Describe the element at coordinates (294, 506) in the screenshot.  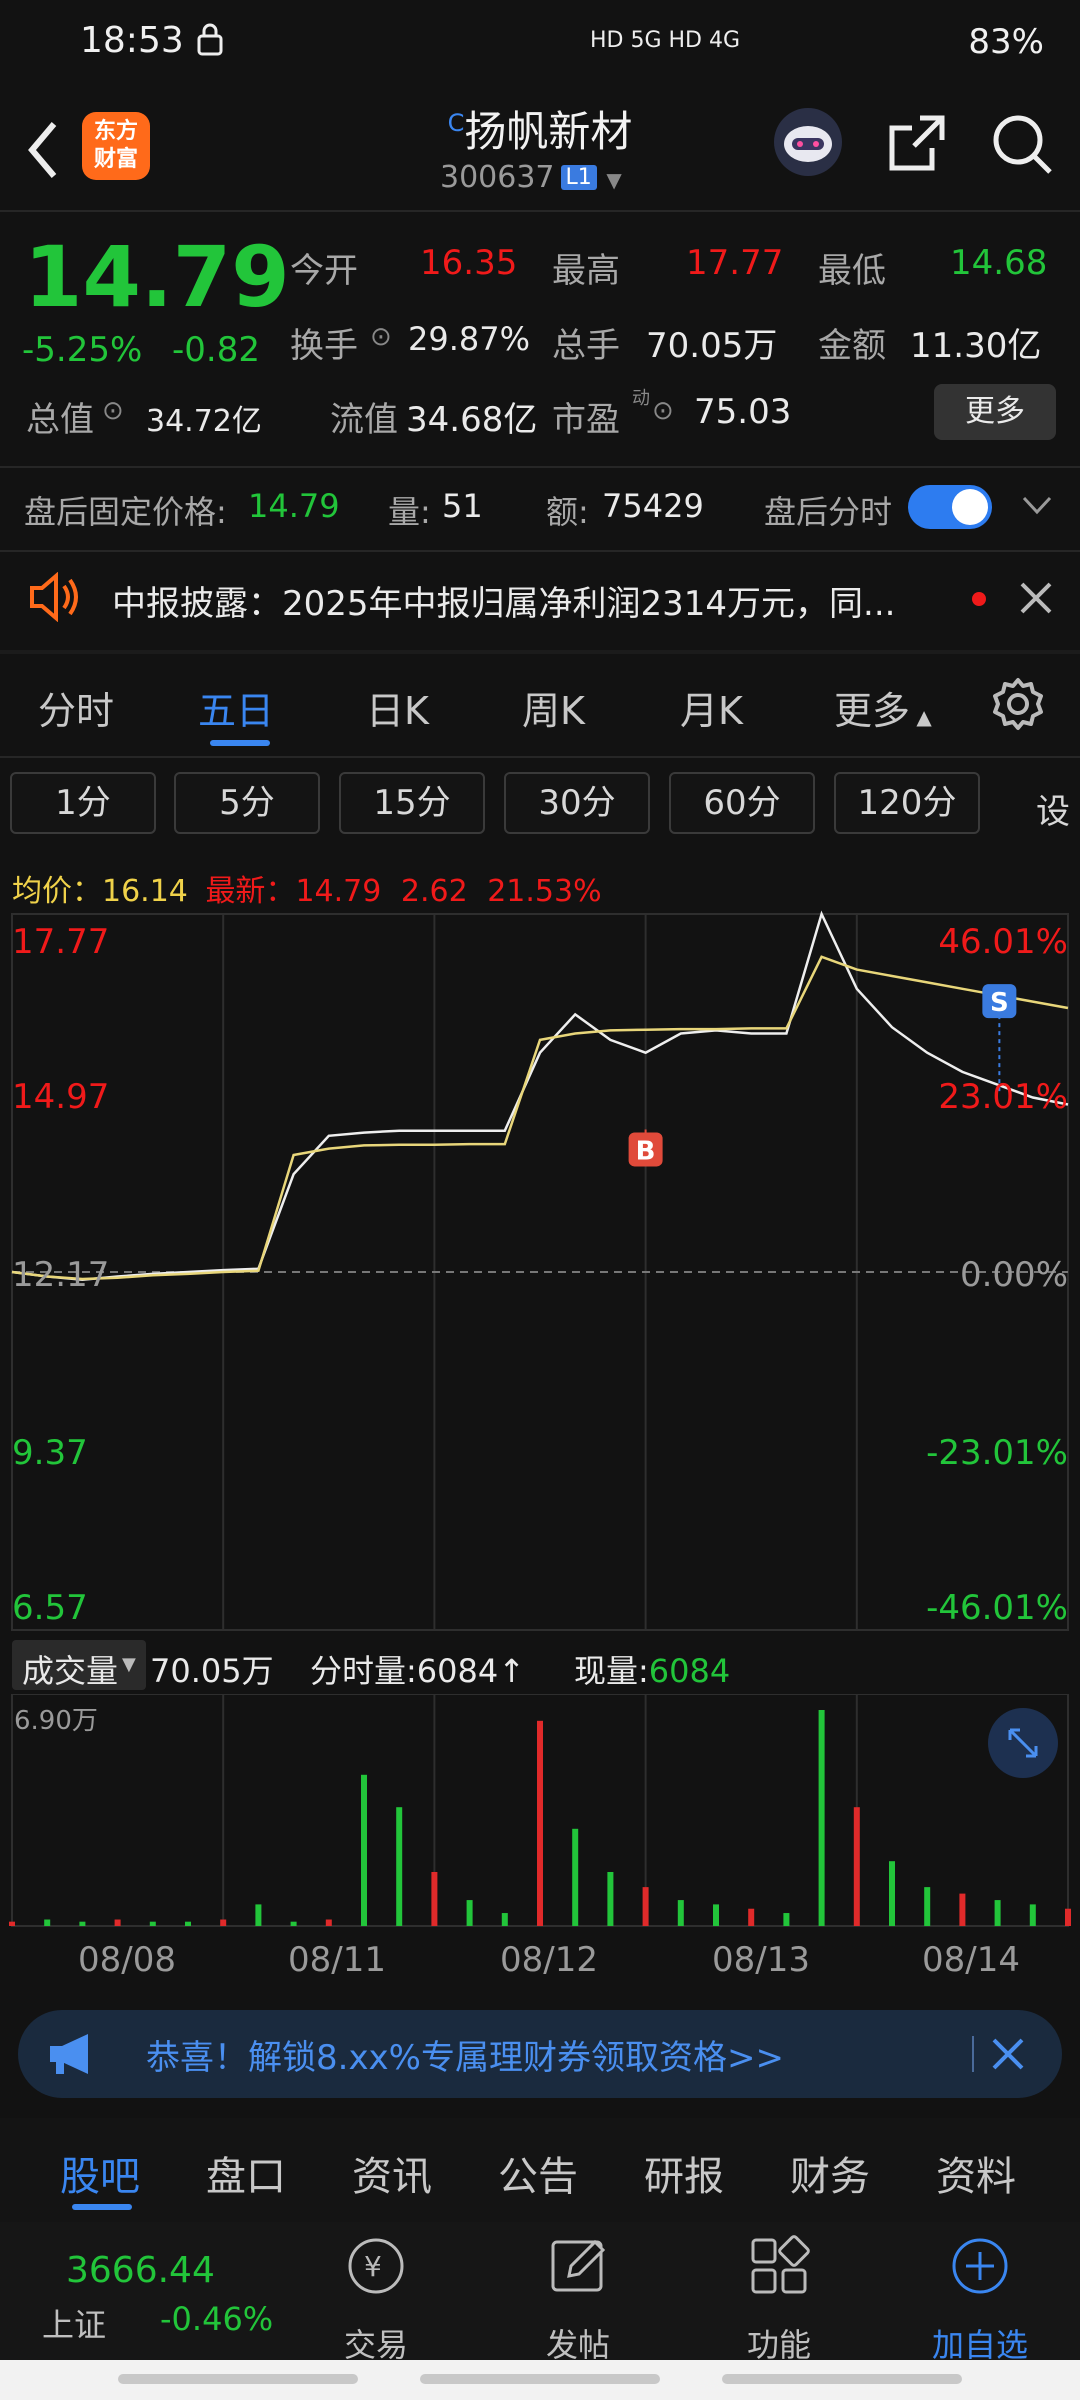
I see `after-hours-price: 14.79` at that location.